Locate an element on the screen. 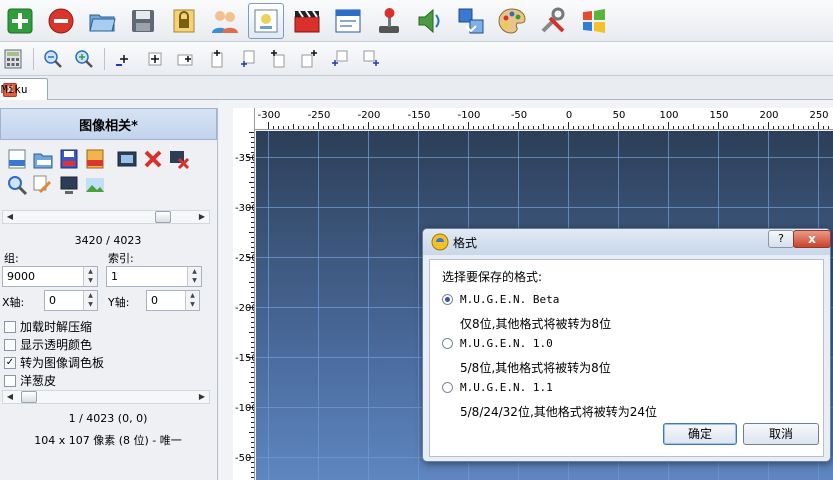 The width and height of the screenshot is (833, 480). y-axis-input: 0 ▲ ▼ is located at coordinates (173, 300).